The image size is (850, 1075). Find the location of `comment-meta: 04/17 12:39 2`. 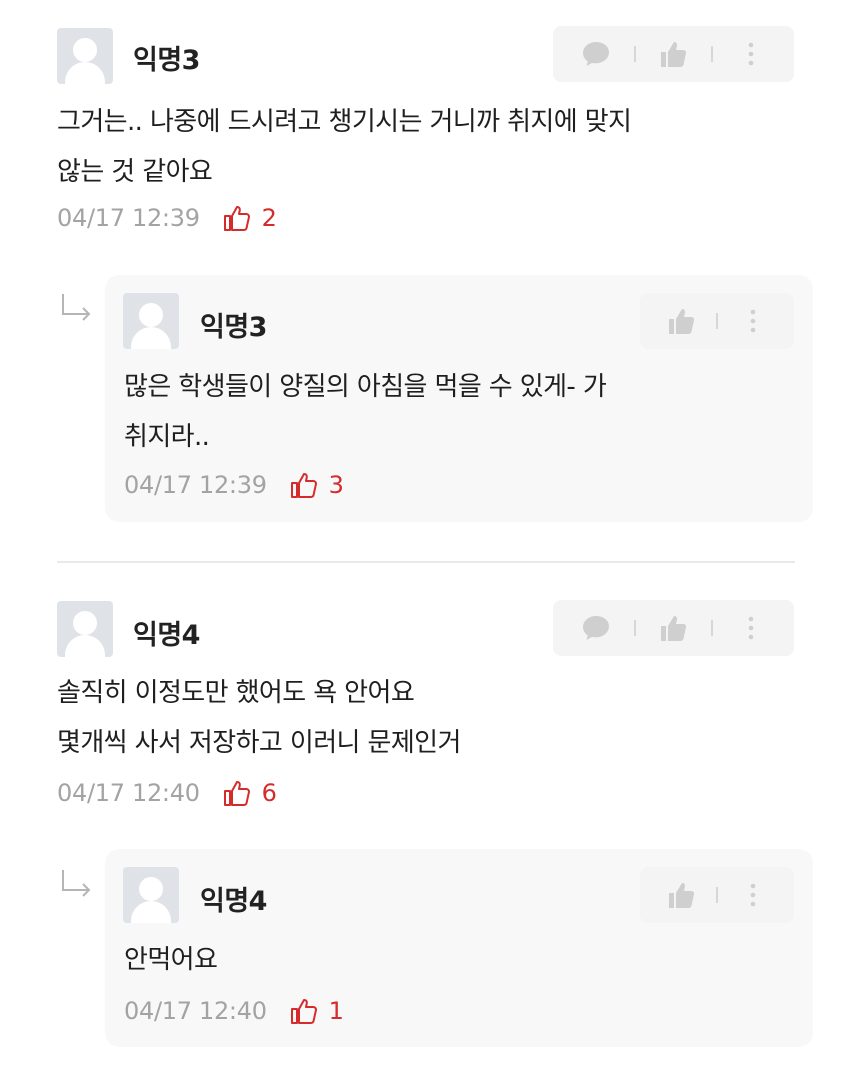

comment-meta: 04/17 12:39 2 is located at coordinates (167, 218).